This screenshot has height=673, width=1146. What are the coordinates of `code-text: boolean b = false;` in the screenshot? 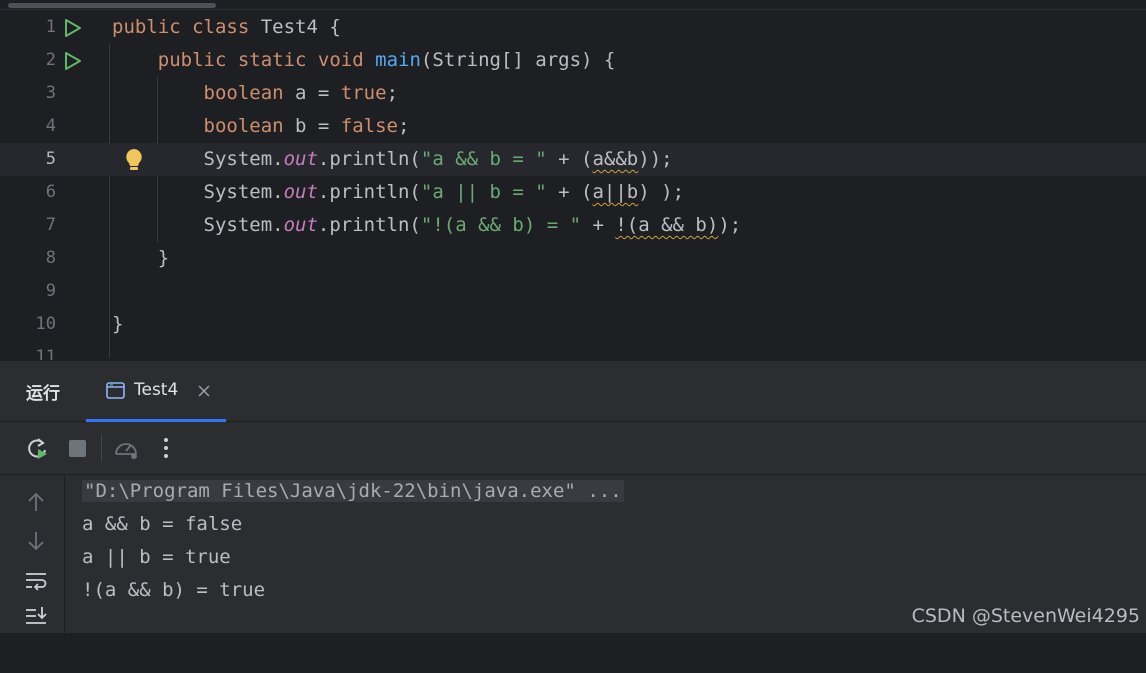 It's located at (261, 126).